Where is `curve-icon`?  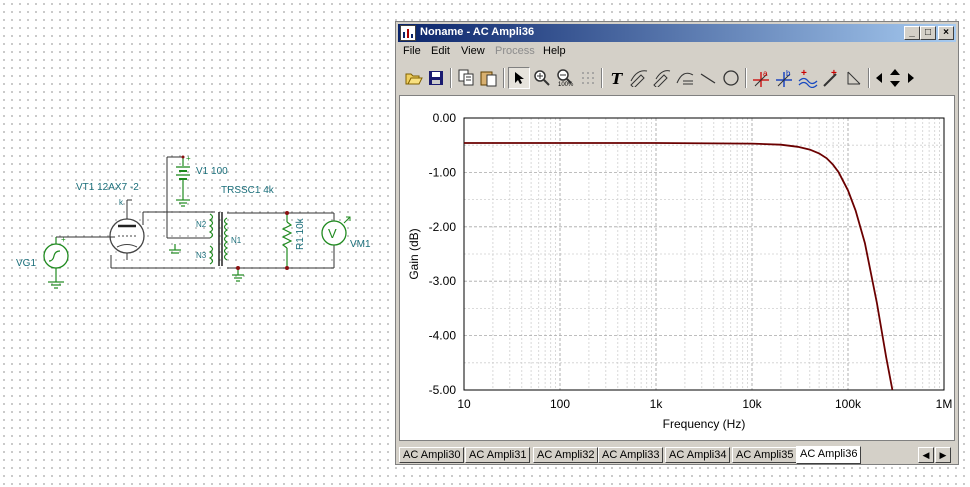 curve-icon is located at coordinates (685, 78).